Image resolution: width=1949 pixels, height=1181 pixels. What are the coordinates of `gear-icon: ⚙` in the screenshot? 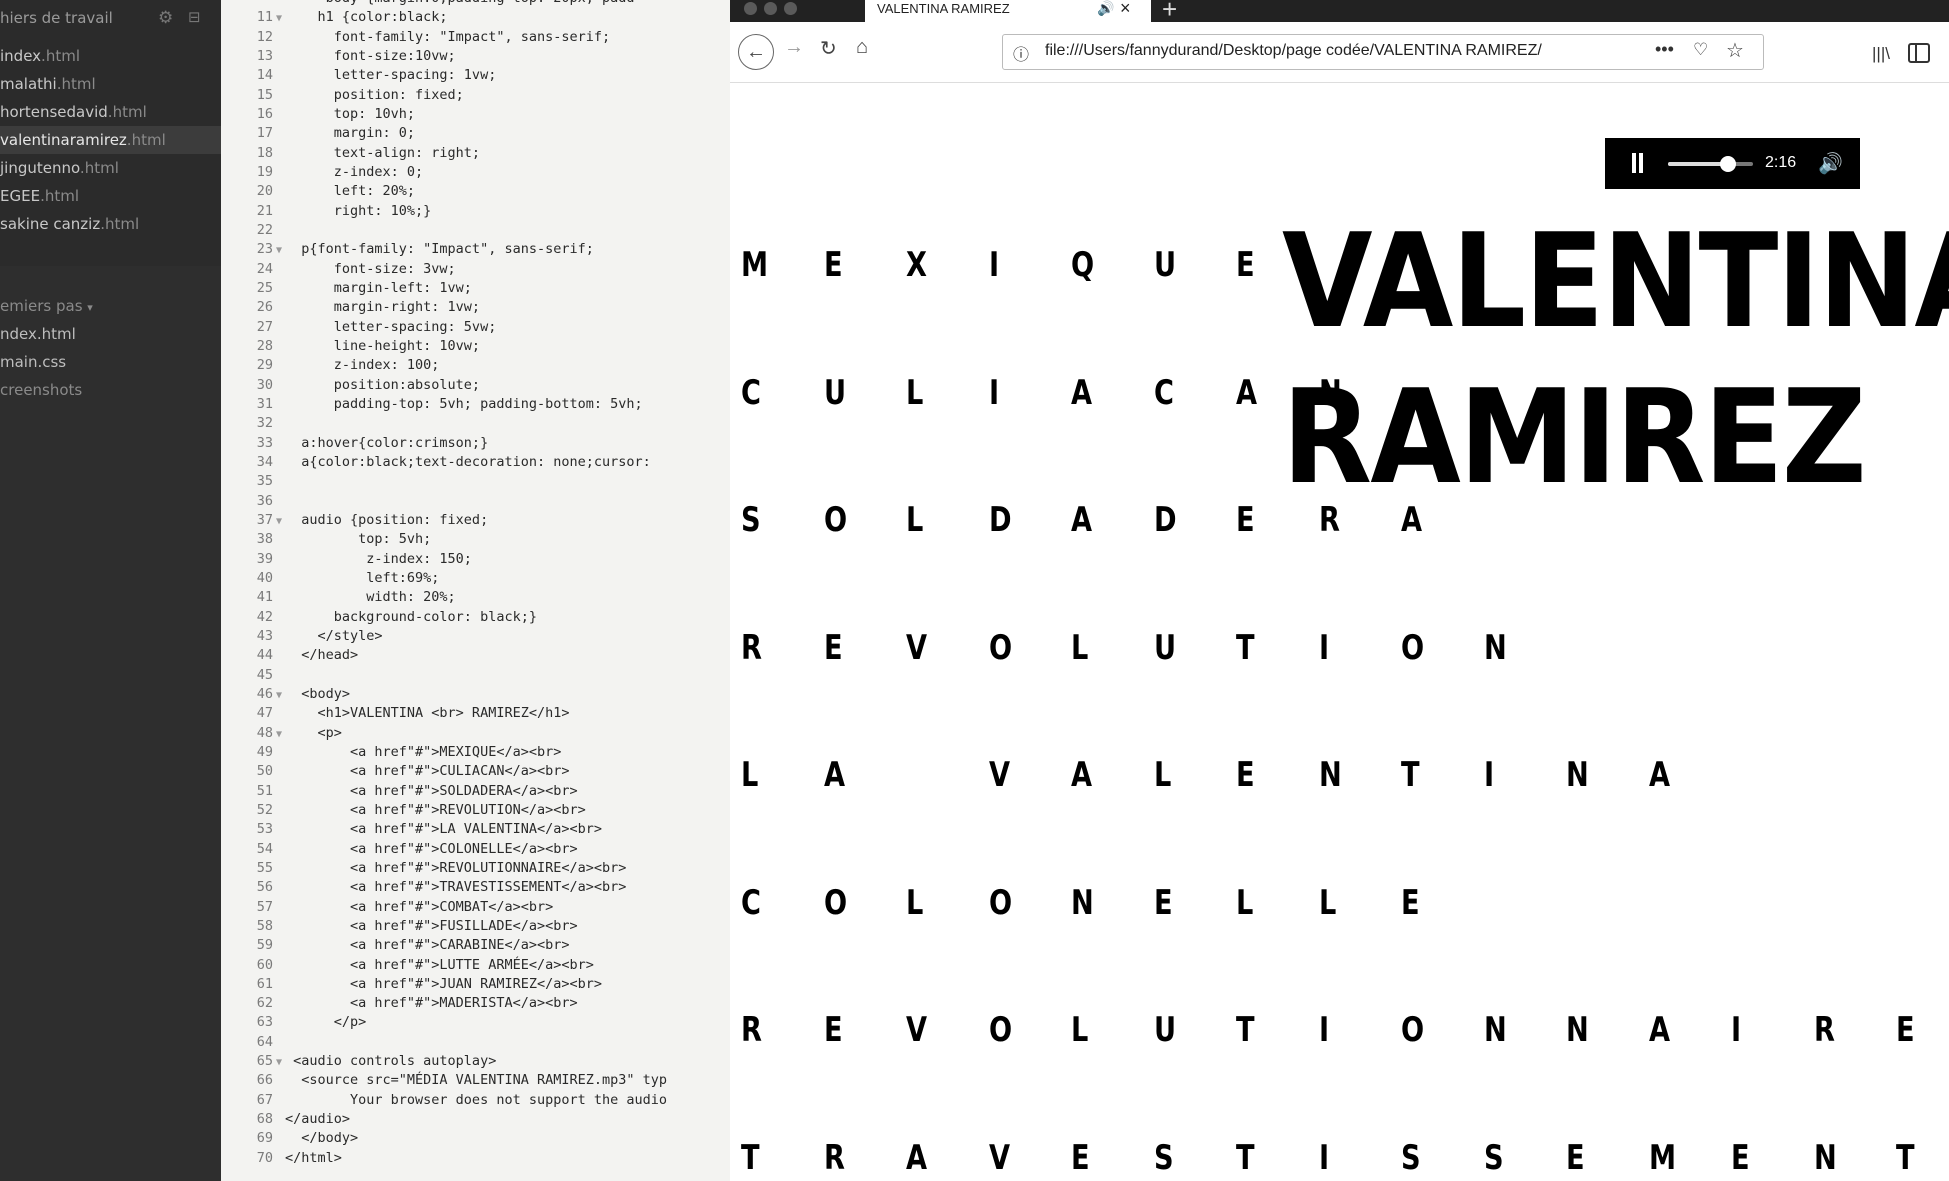 It's located at (165, 18).